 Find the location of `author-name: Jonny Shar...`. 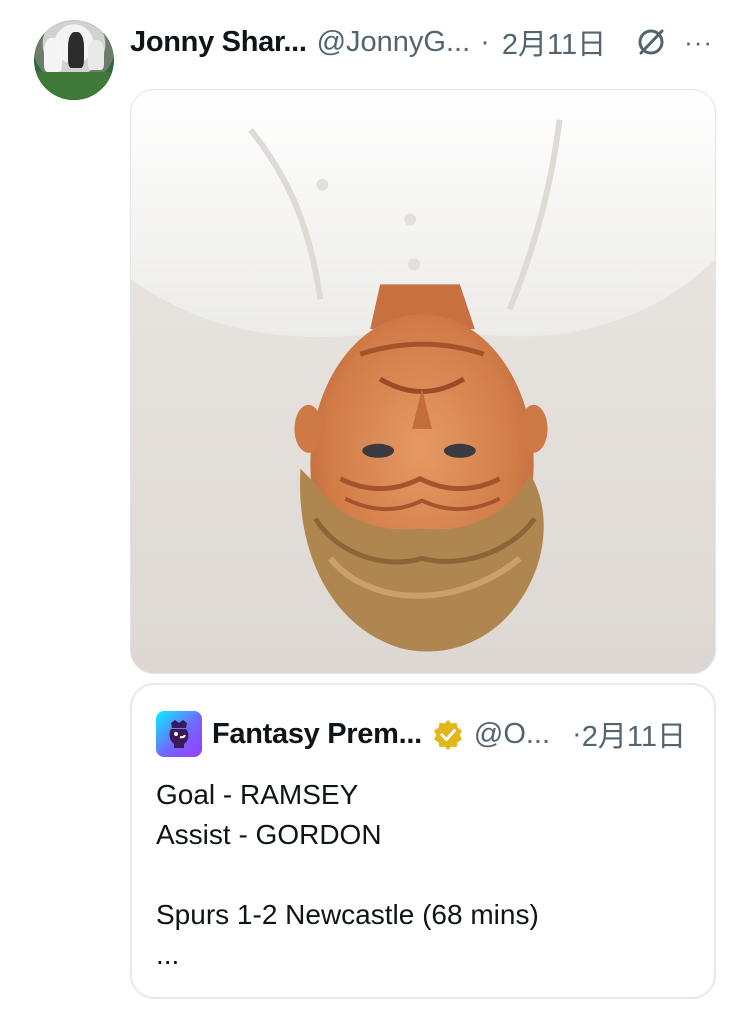

author-name: Jonny Shar... is located at coordinates (218, 42).